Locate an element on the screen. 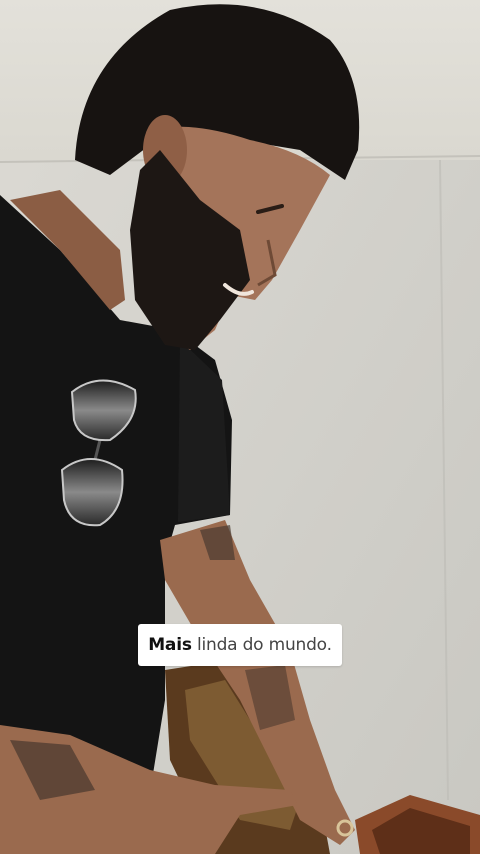 The height and width of the screenshot is (854, 480). caption-text: Mais linda do mundo. is located at coordinates (240, 645).